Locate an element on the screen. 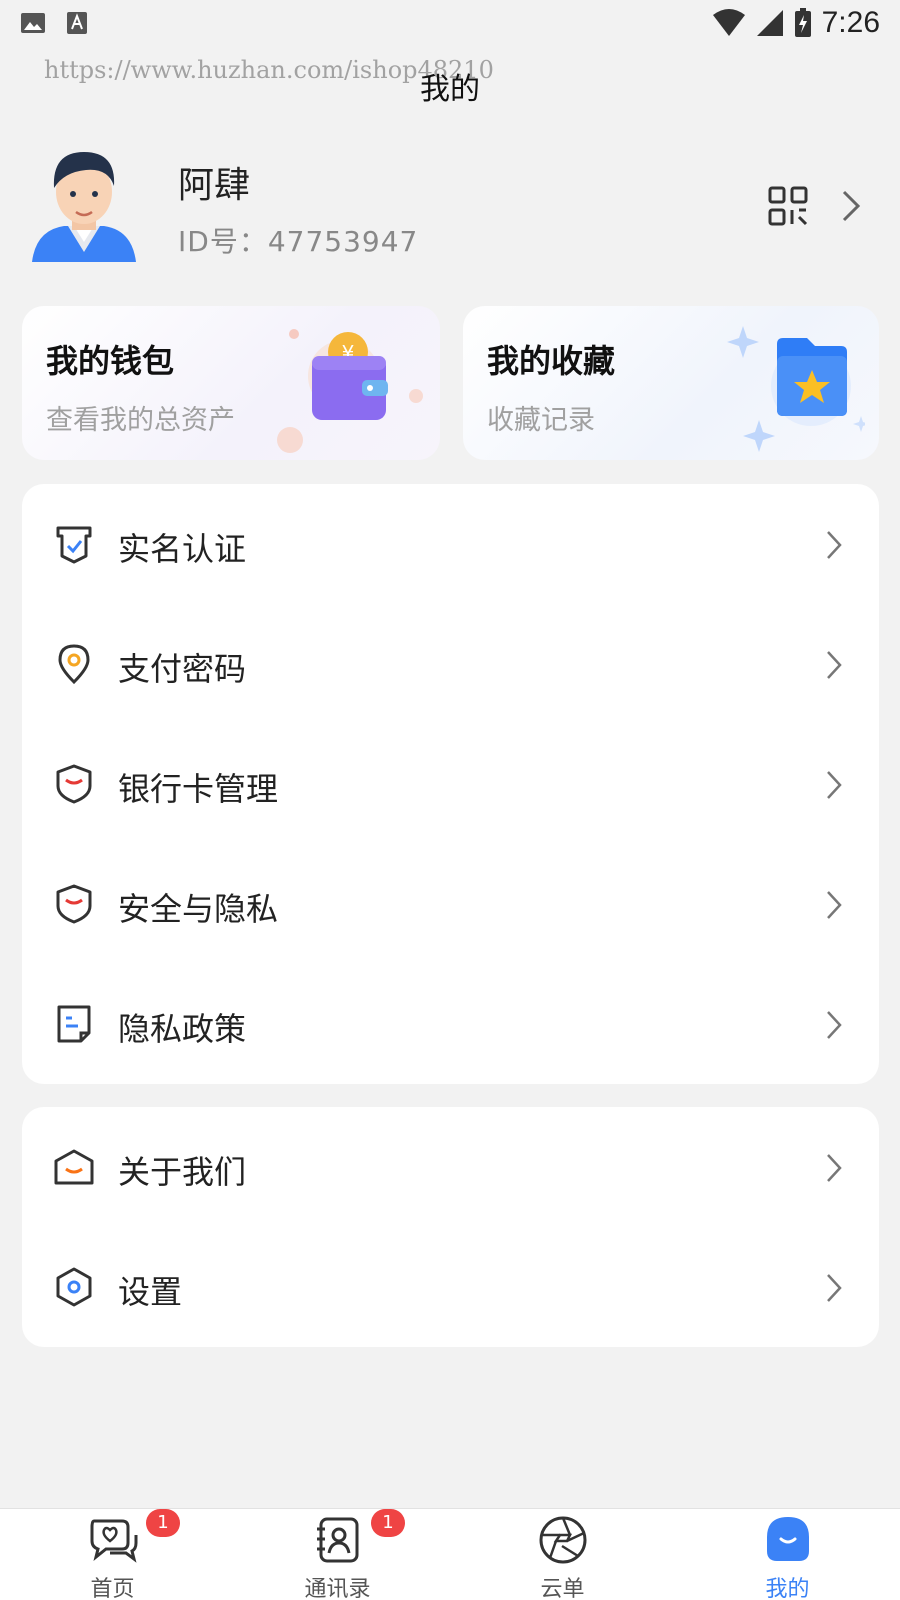 This screenshot has height=1600, width=900. tab-home: 1 首页 is located at coordinates (112, 1554).